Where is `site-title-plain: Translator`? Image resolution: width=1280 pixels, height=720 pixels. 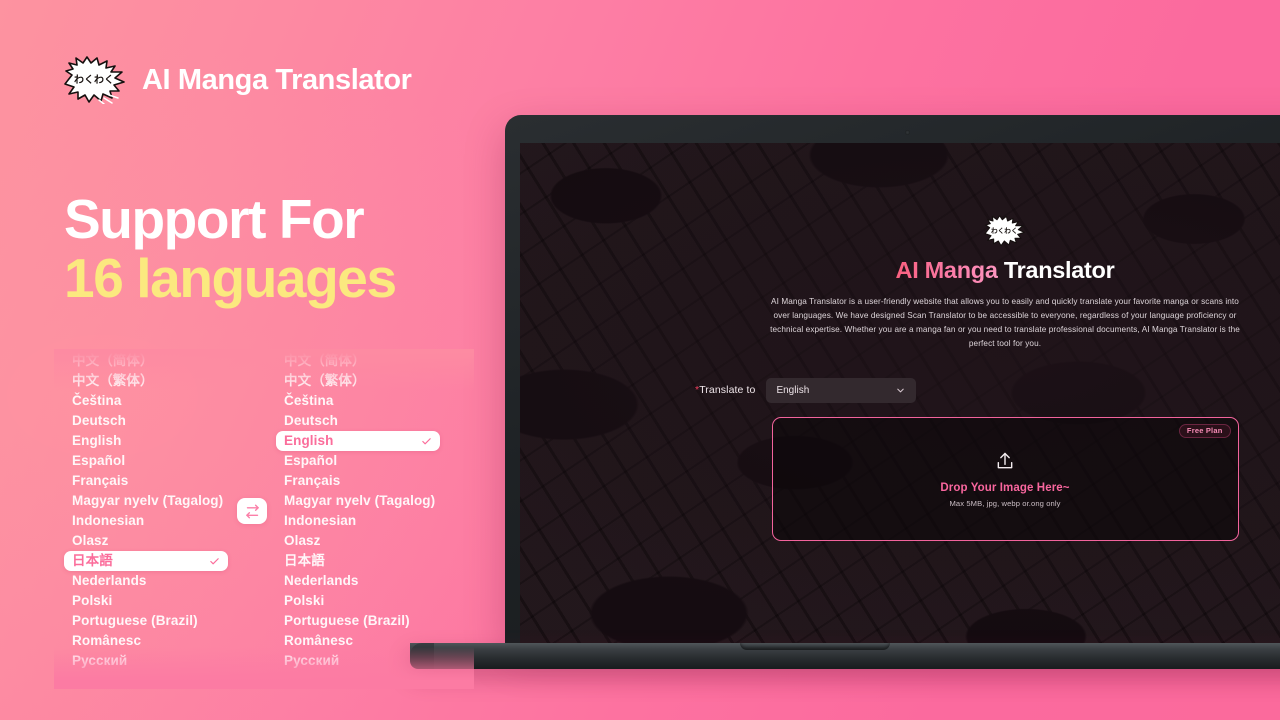 site-title-plain: Translator is located at coordinates (1056, 270).